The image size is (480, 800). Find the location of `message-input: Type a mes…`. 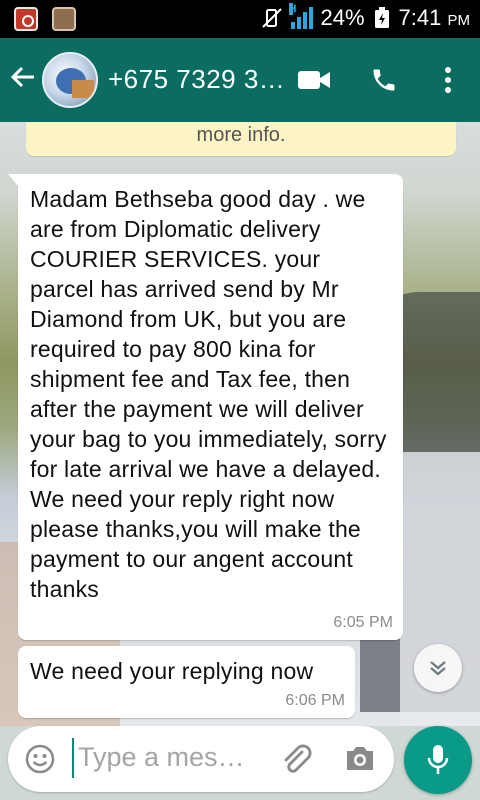

message-input: Type a mes… is located at coordinates (161, 757).